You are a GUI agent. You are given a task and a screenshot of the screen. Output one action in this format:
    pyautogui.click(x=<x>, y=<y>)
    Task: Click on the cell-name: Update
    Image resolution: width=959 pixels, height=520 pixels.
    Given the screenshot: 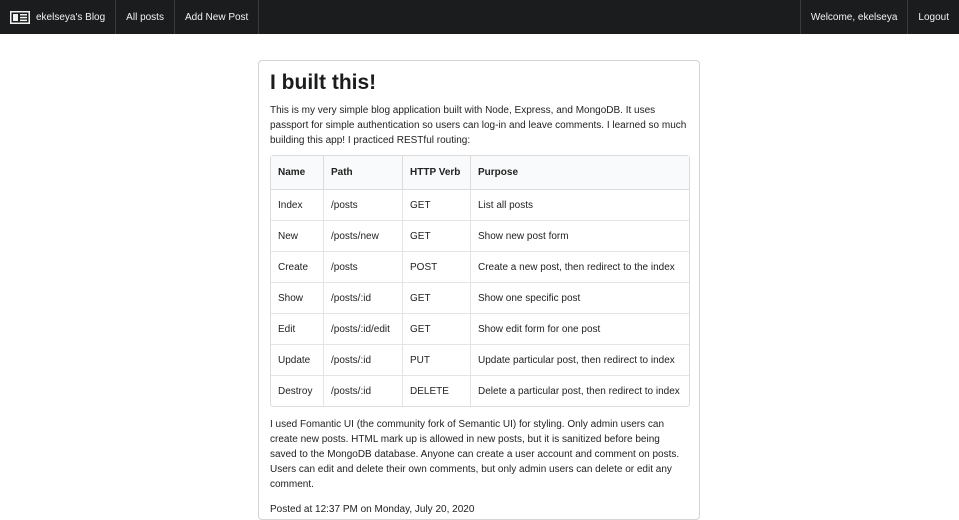 What is the action you would take?
    pyautogui.click(x=297, y=360)
    